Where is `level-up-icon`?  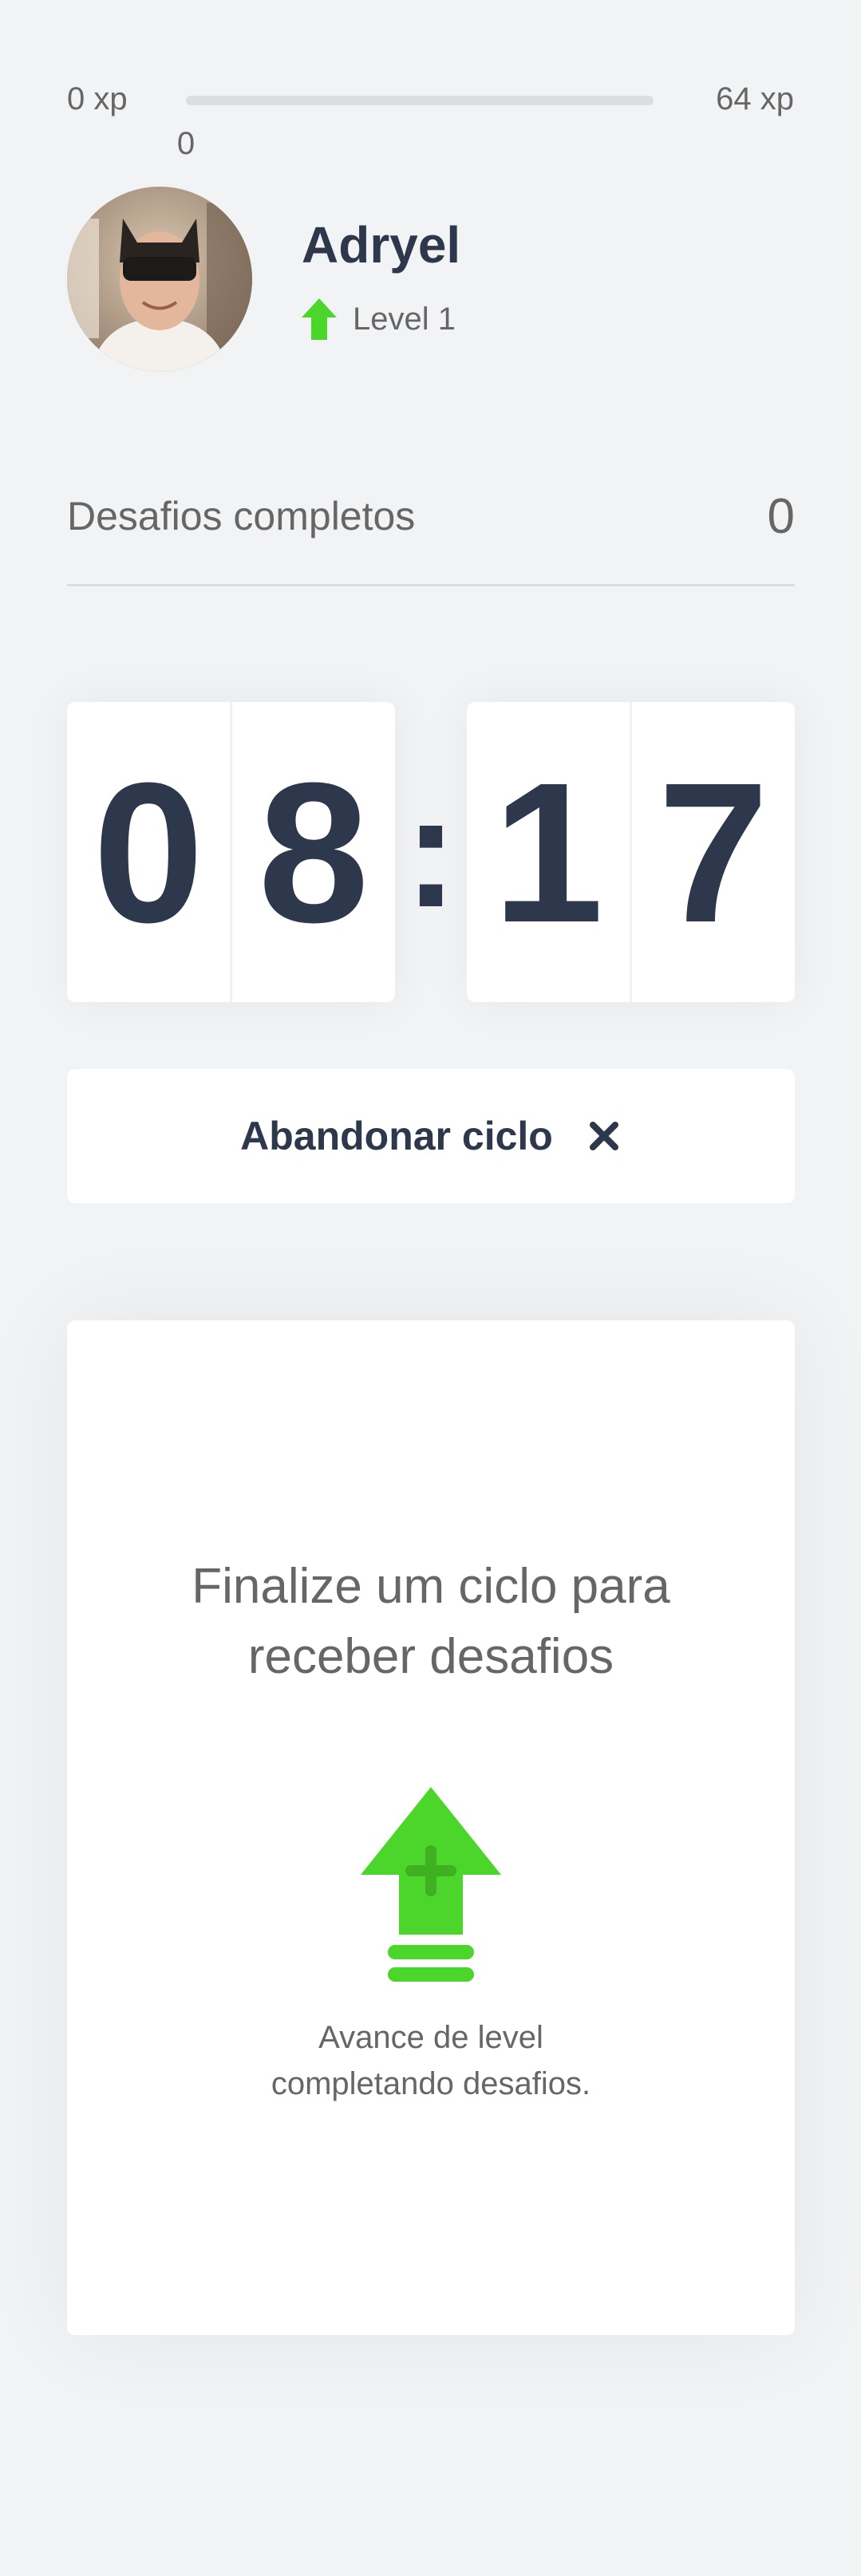 level-up-icon is located at coordinates (431, 1885).